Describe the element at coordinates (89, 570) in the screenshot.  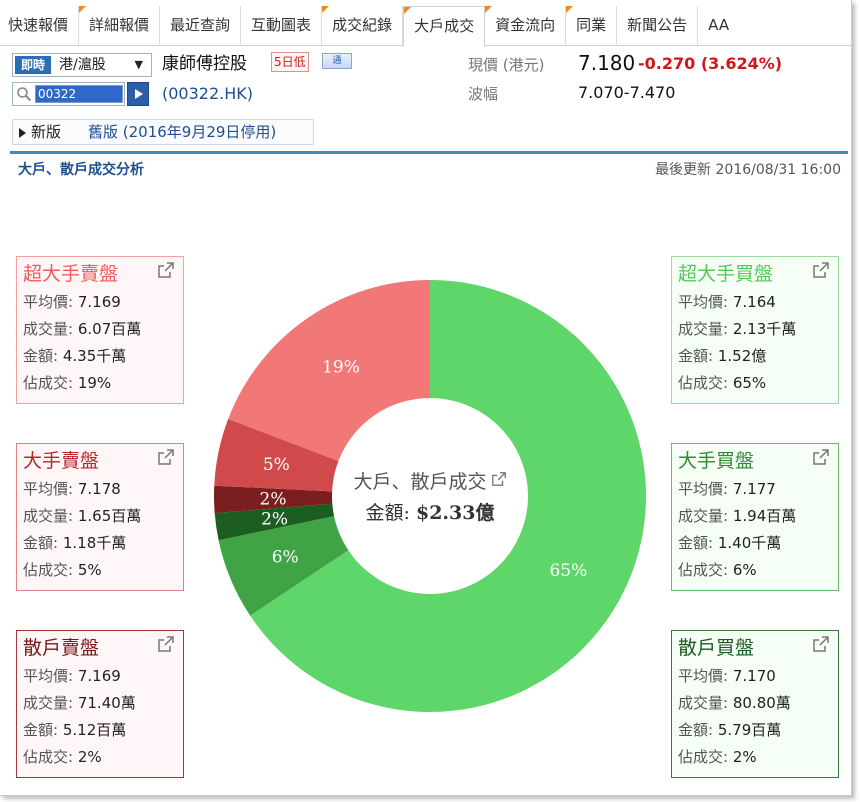
I see `share-value: 5%` at that location.